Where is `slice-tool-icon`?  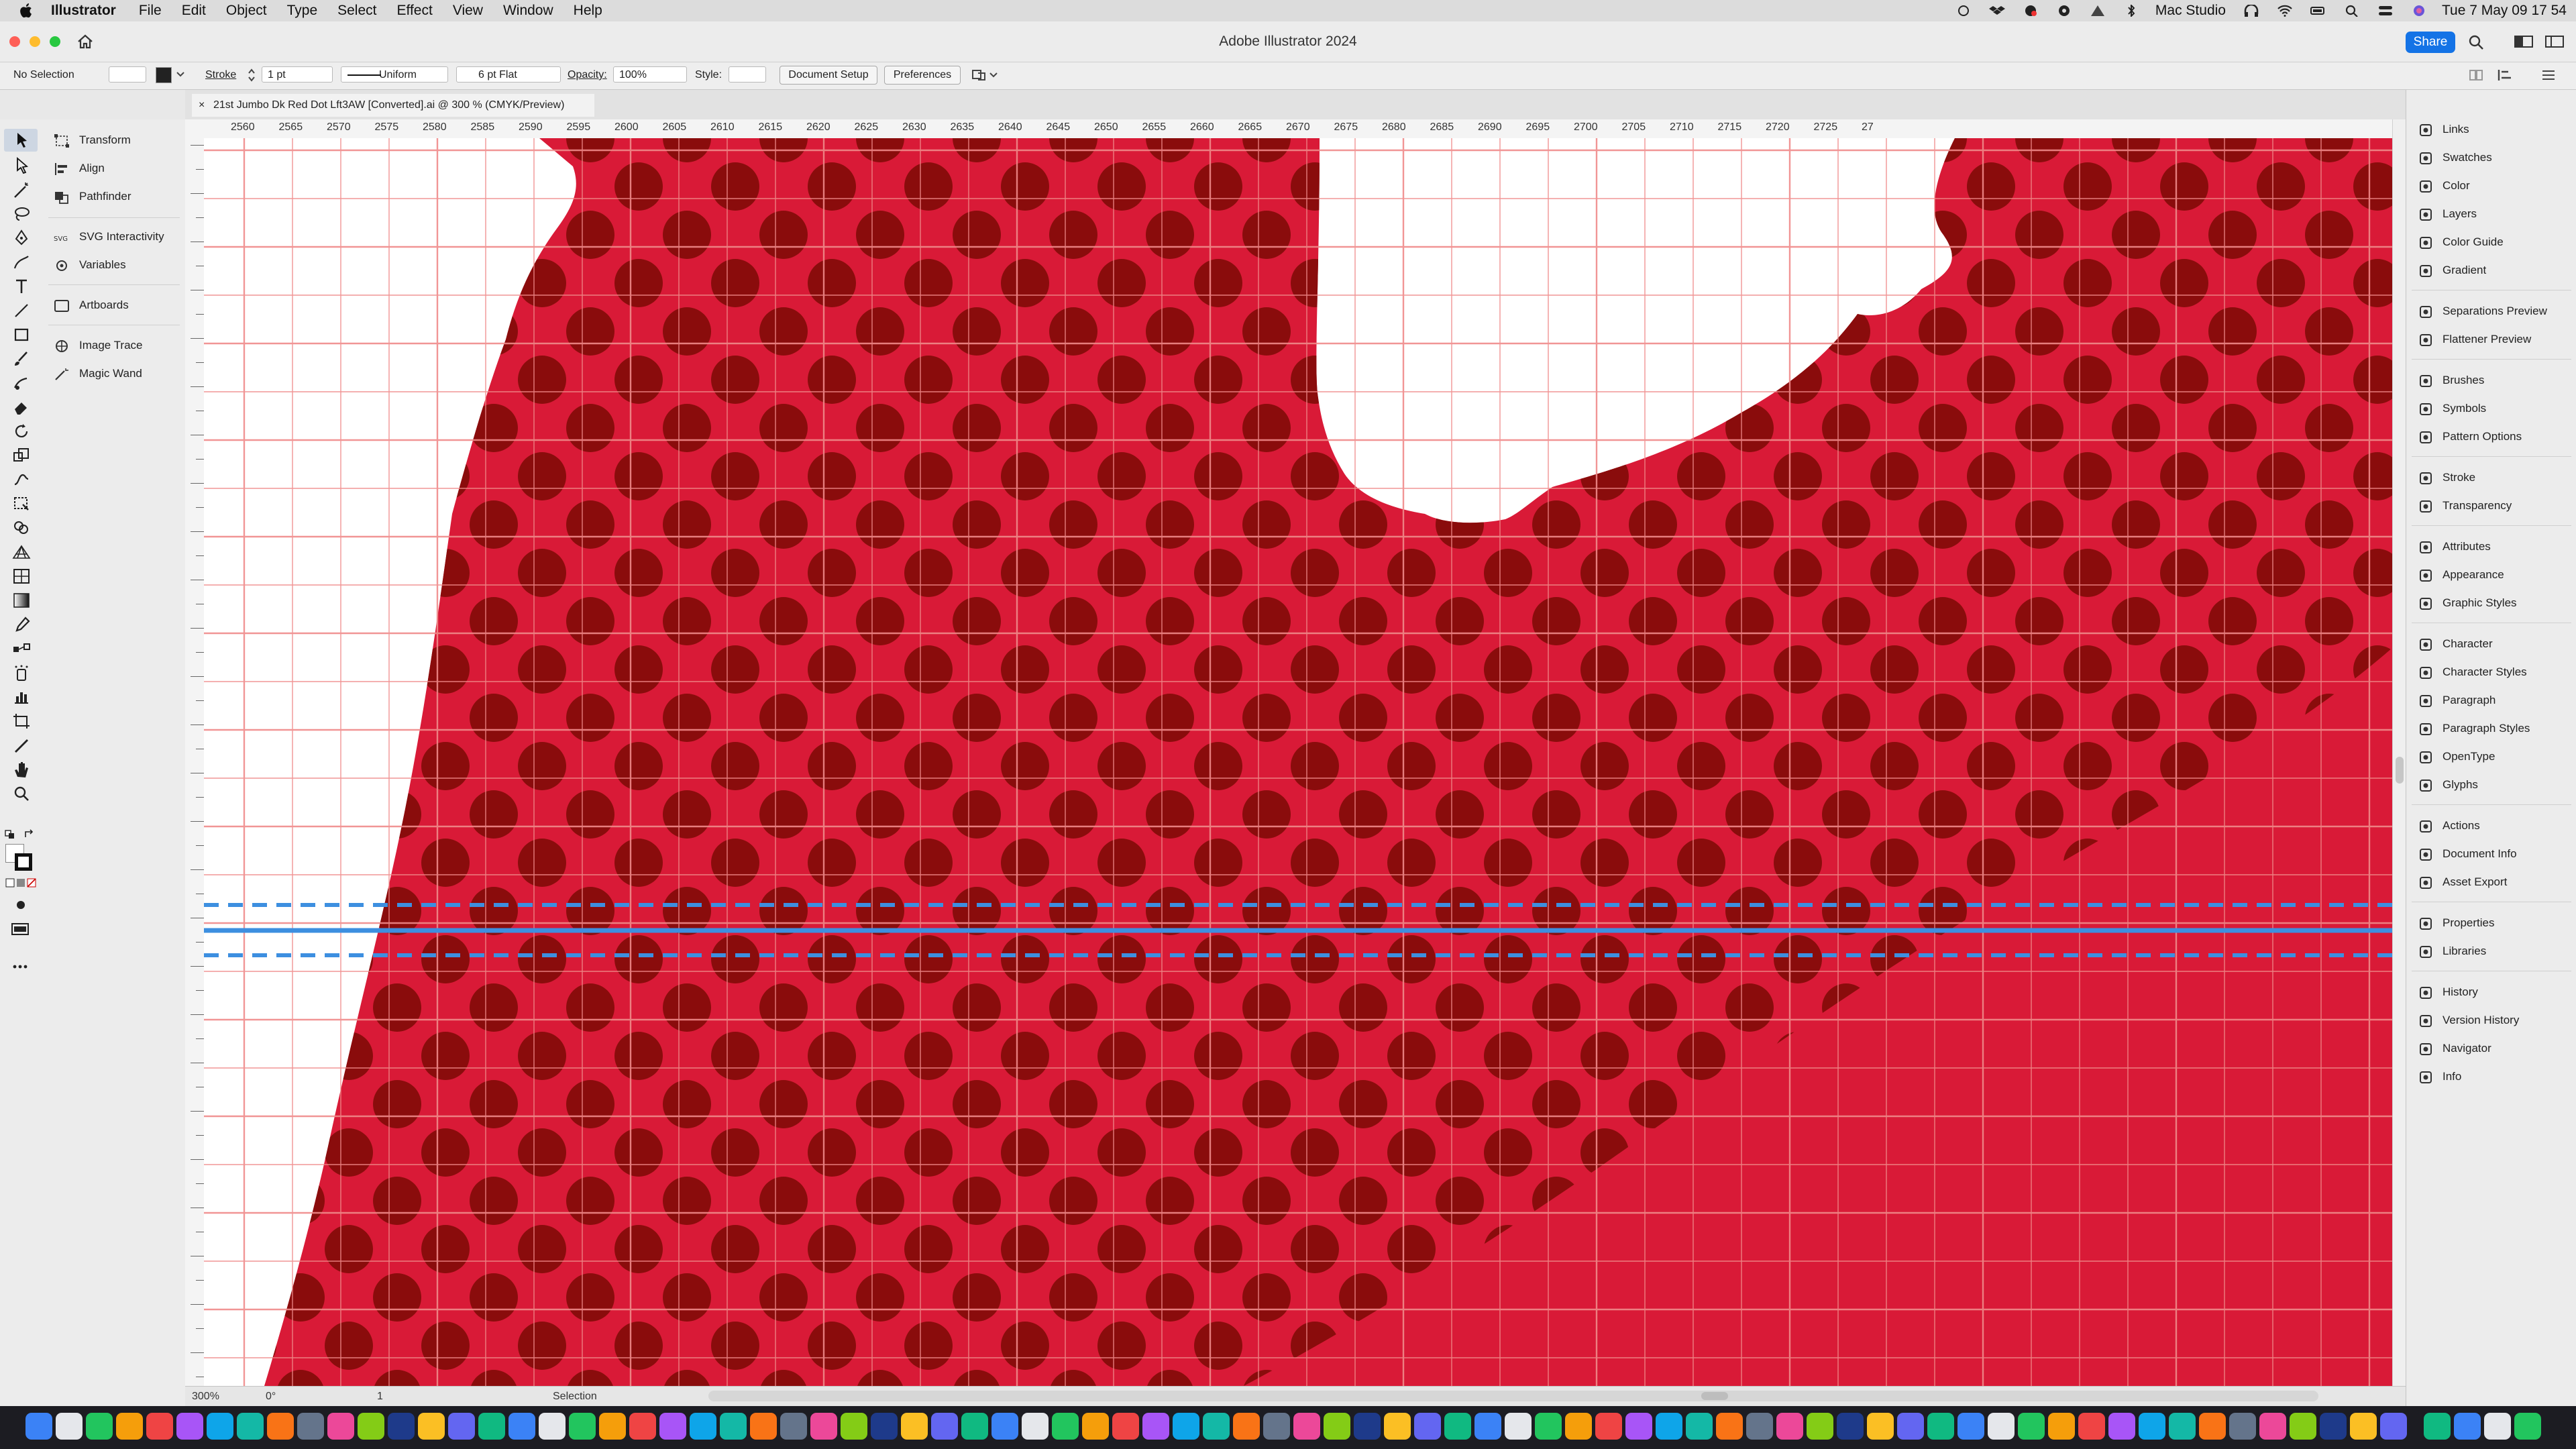 slice-tool-icon is located at coordinates (21, 745).